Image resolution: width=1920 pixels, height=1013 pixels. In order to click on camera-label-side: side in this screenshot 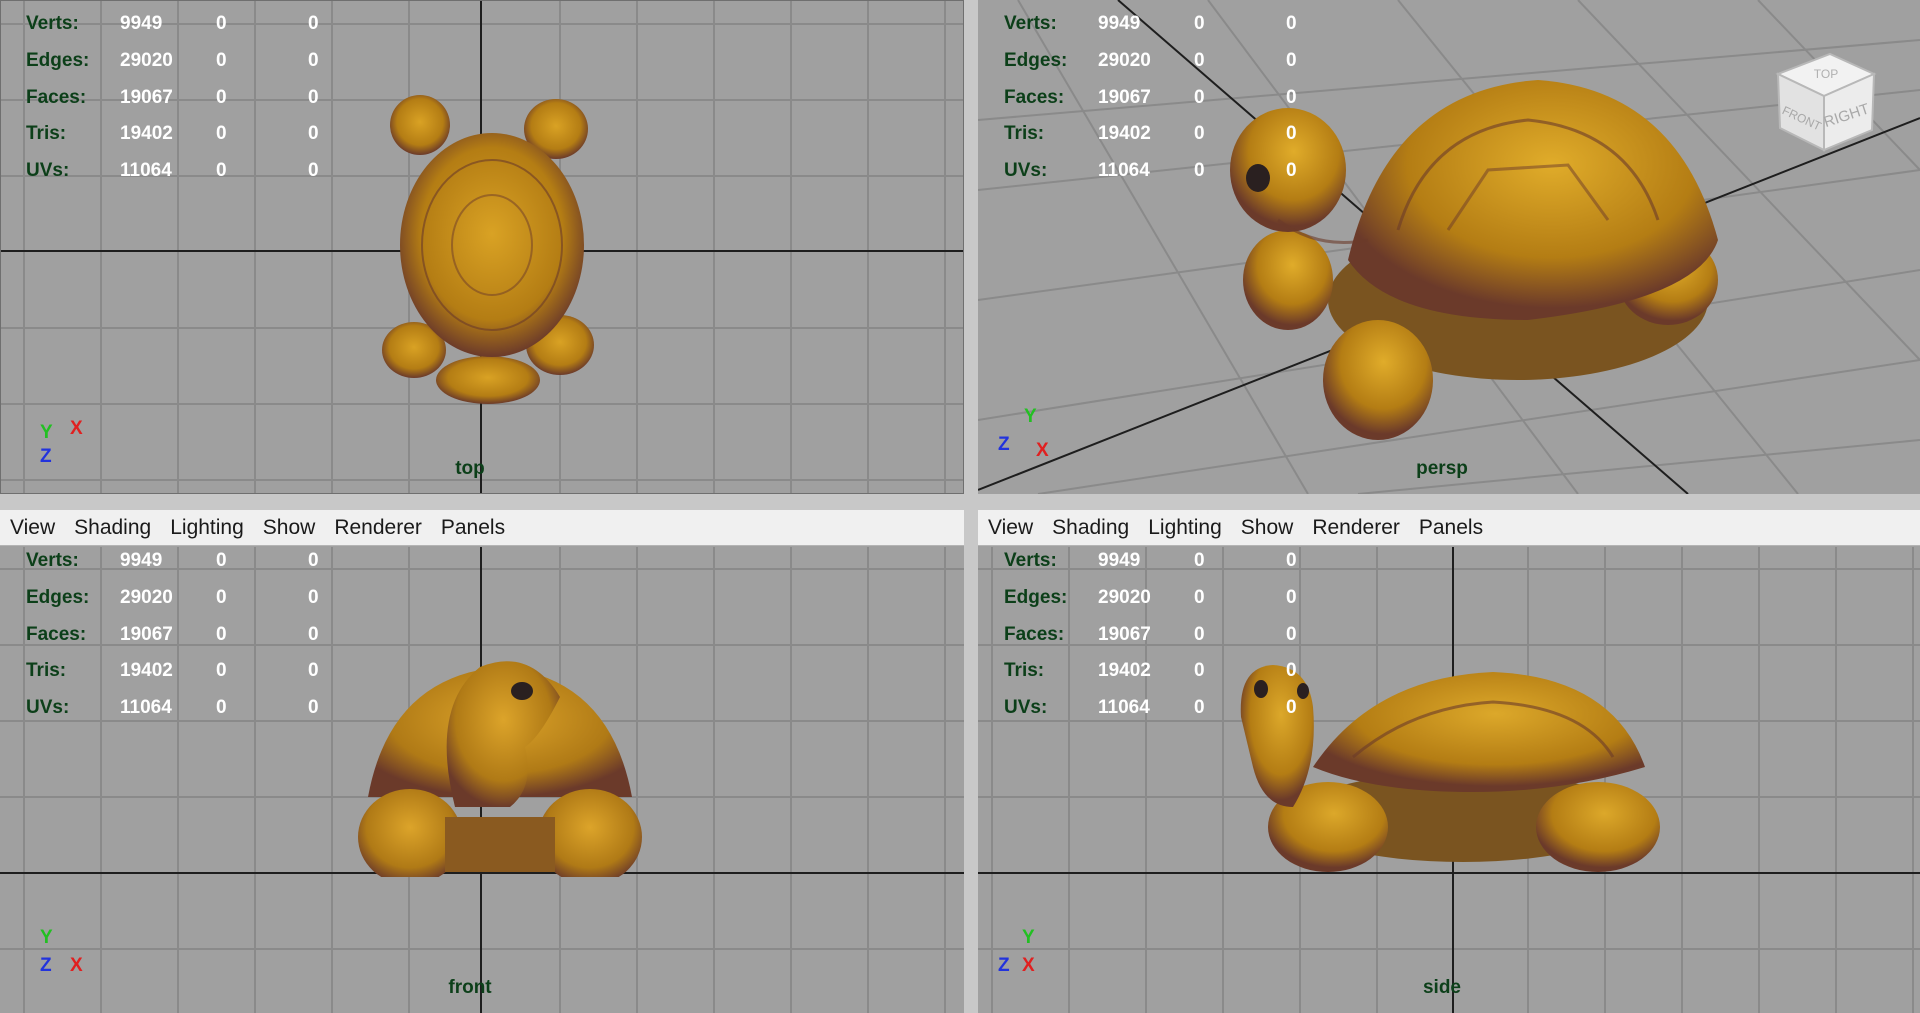, I will do `click(1442, 987)`.